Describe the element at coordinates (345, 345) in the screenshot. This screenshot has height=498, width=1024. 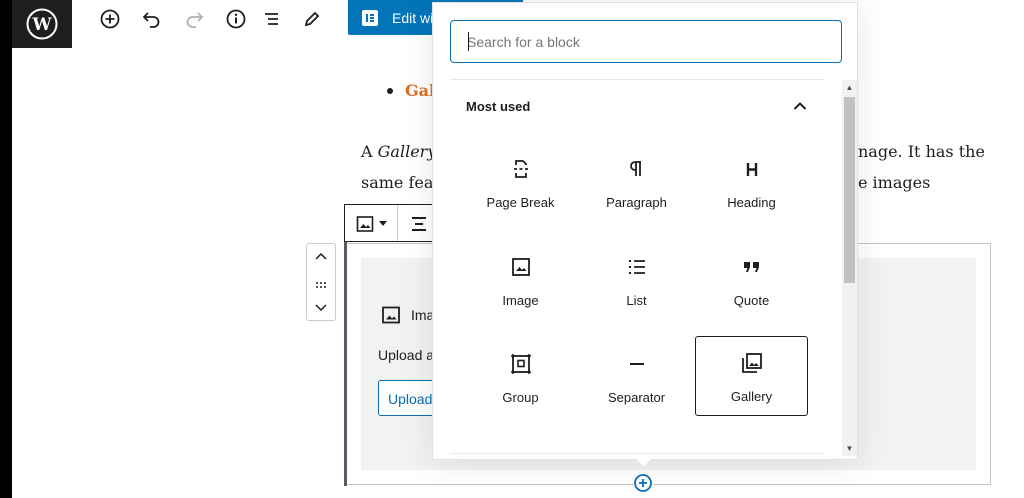
I see `block-selected-indicator` at that location.